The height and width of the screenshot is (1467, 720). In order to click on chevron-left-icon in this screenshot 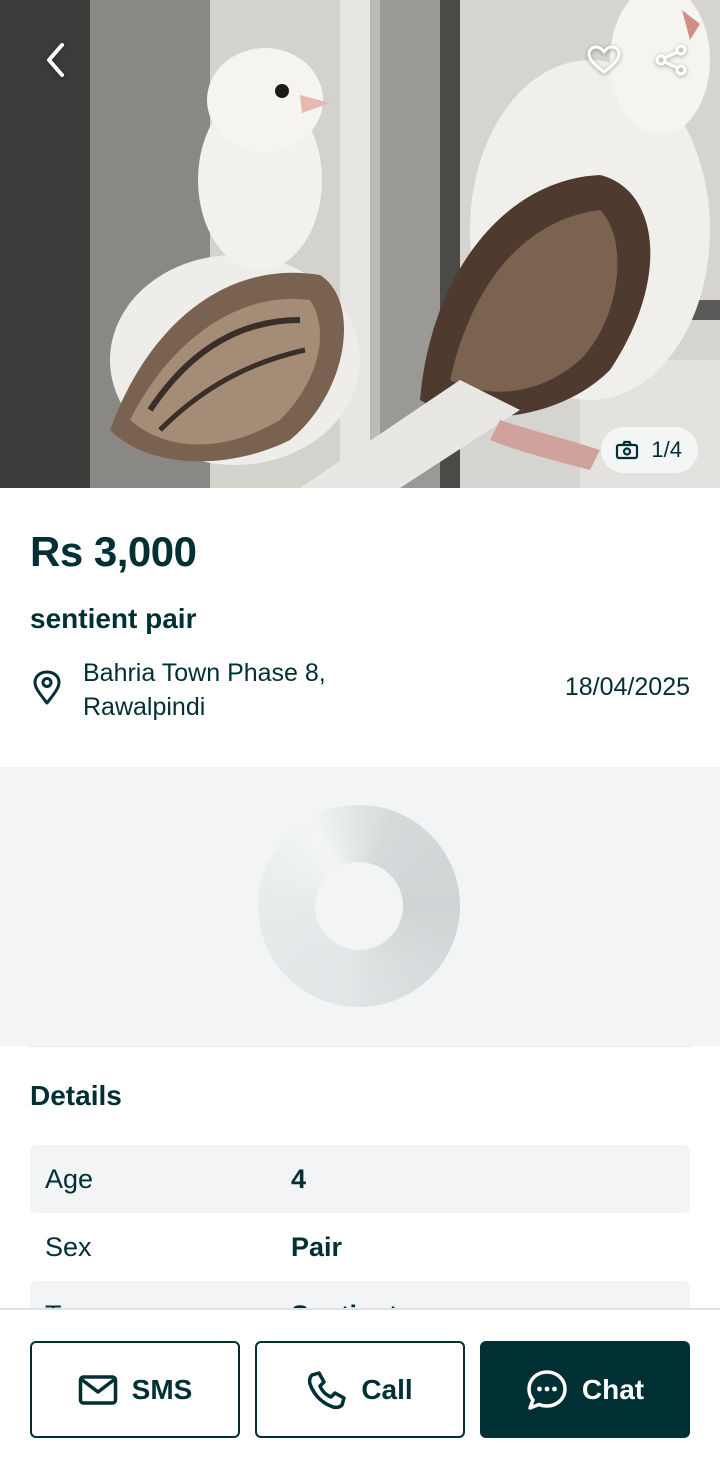, I will do `click(55, 60)`.